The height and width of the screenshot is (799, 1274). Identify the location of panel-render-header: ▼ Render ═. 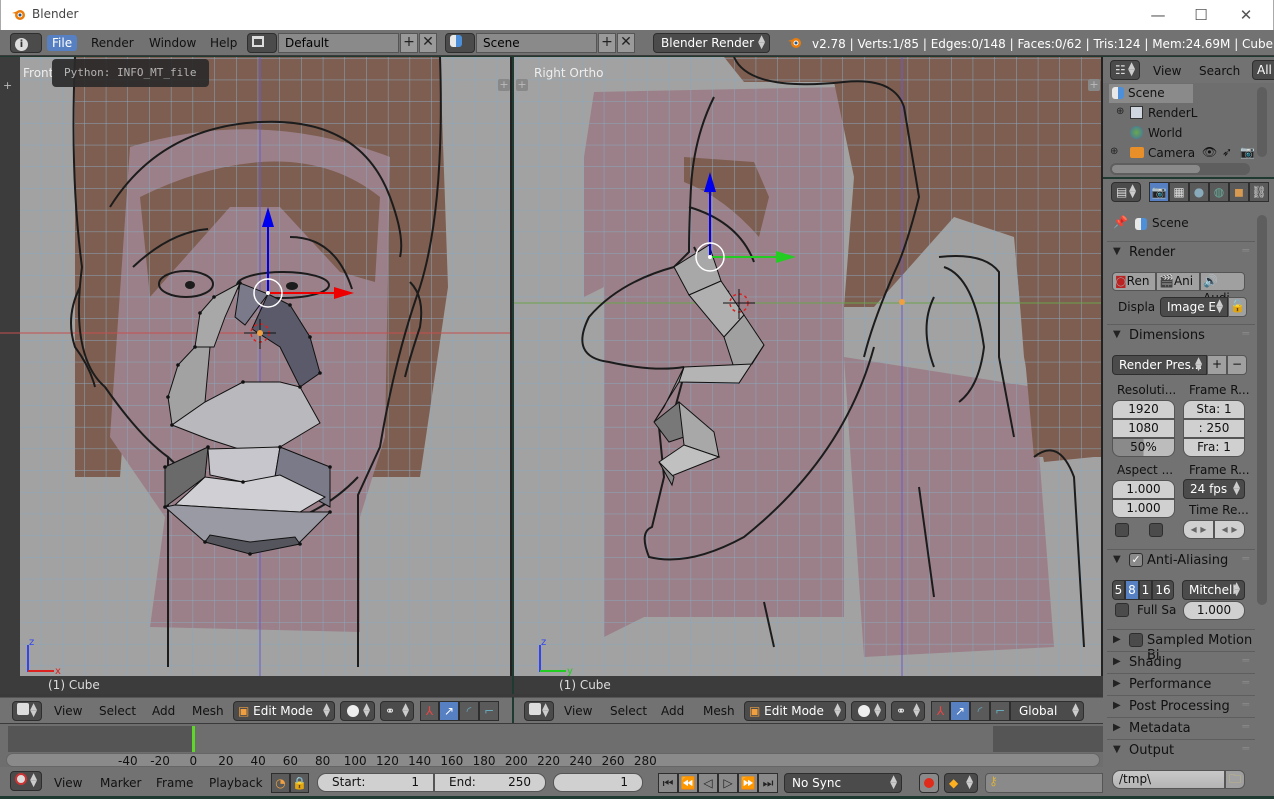
(1181, 252).